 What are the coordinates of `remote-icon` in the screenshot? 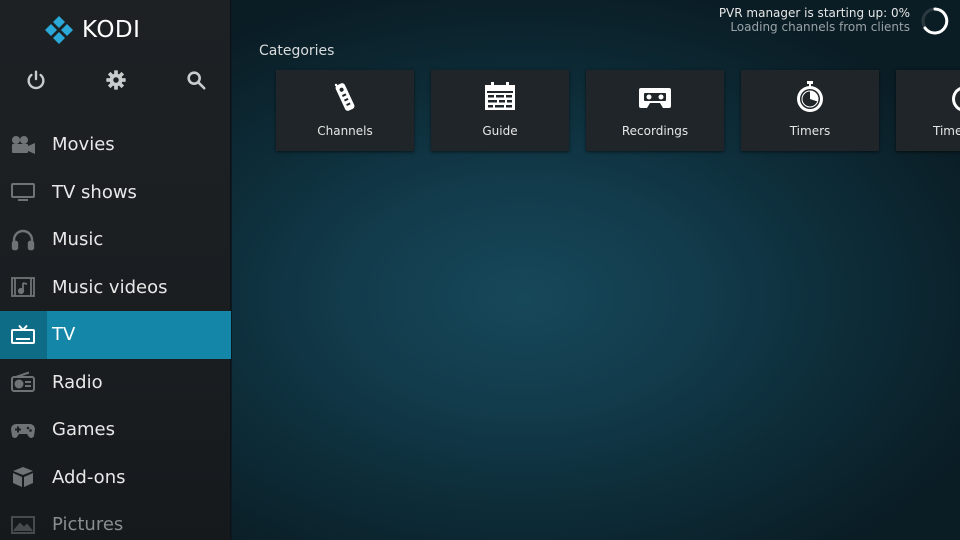 It's located at (345, 97).